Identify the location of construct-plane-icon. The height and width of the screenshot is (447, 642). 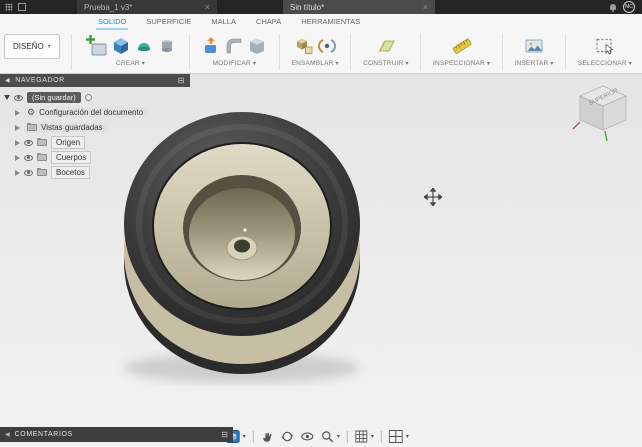
(386, 46).